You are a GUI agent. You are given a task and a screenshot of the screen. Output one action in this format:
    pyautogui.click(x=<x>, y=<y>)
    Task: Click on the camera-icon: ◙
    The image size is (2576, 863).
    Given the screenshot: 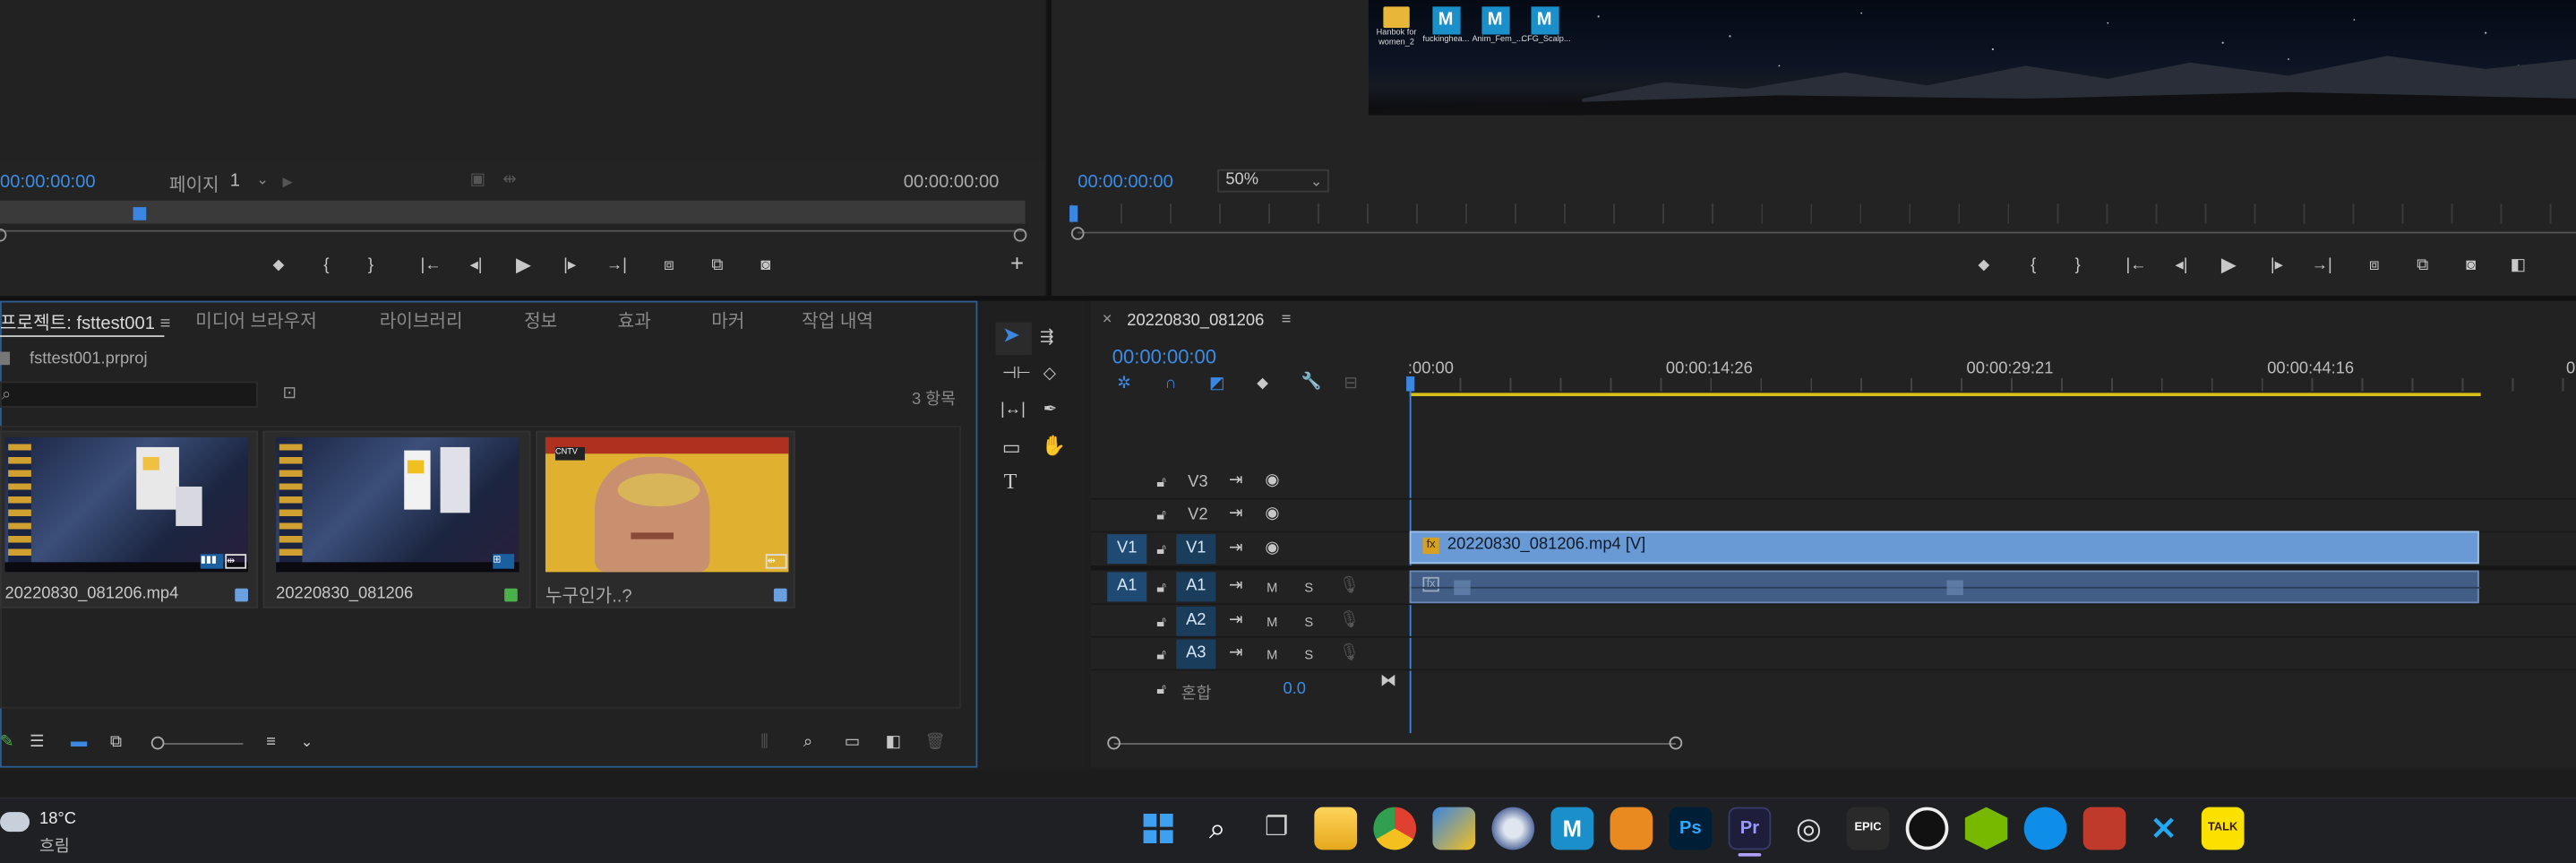 What is the action you would take?
    pyautogui.click(x=765, y=265)
    